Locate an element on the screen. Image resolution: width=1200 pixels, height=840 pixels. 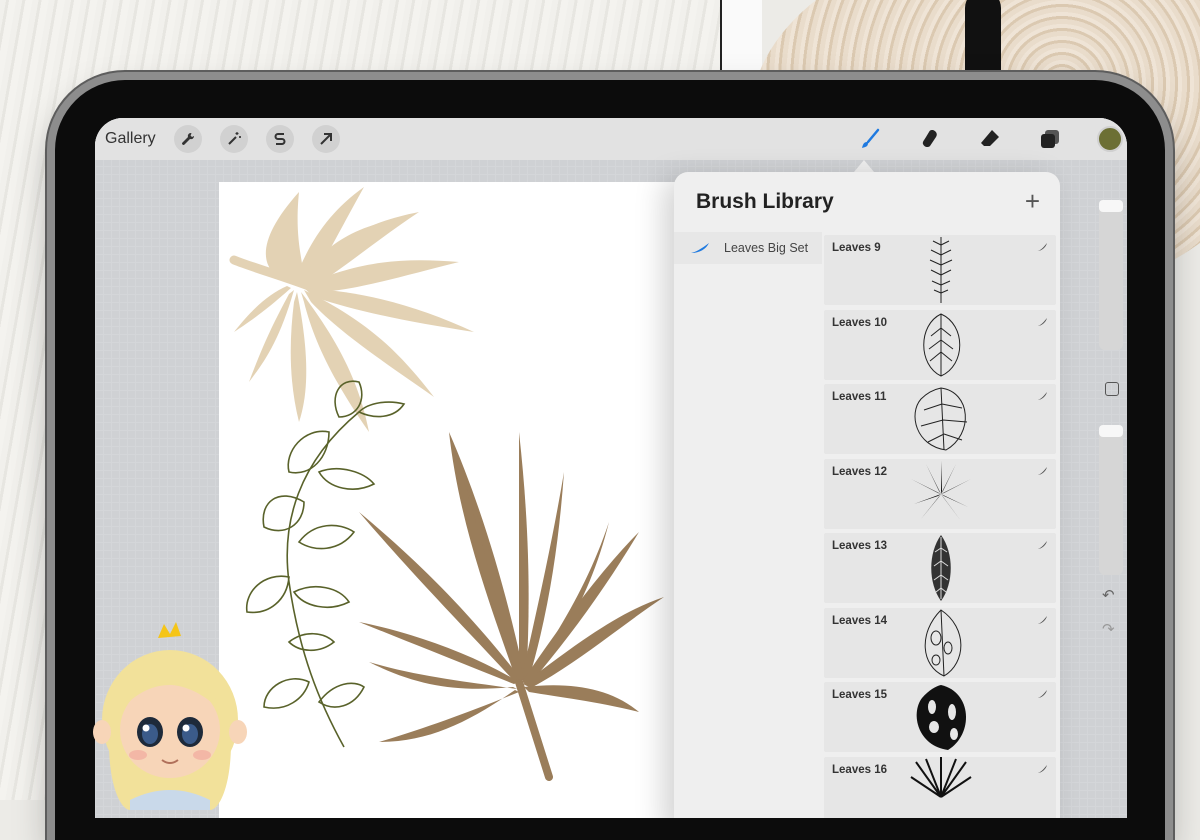
spotted-leaf-preview-icon is located at coordinates (943, 642).